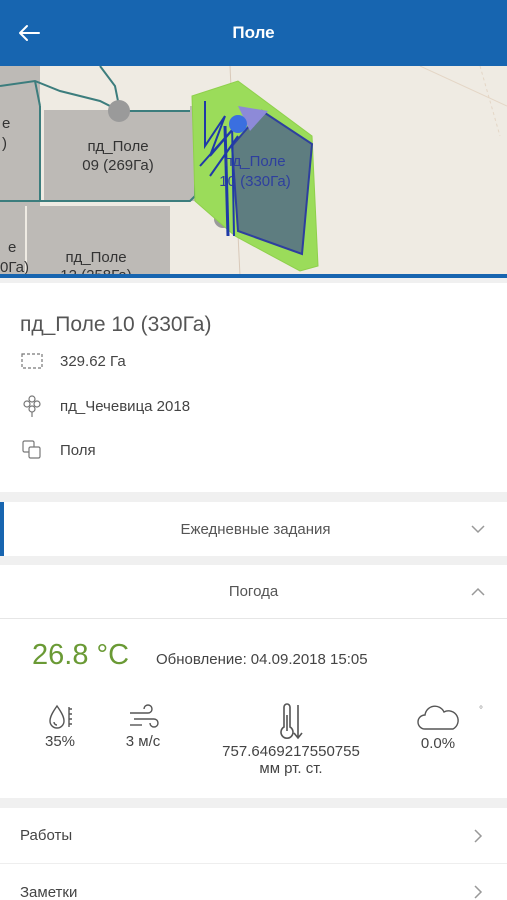 This screenshot has width=507, height=900. I want to click on works-item: Работы, so click(253, 836).